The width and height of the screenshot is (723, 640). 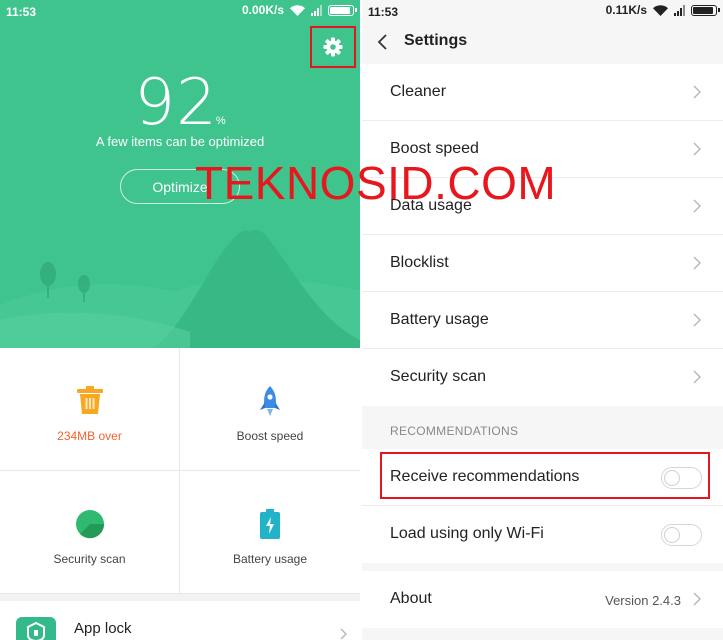 What do you see at coordinates (436, 40) in the screenshot?
I see `page-title: Settings` at bounding box center [436, 40].